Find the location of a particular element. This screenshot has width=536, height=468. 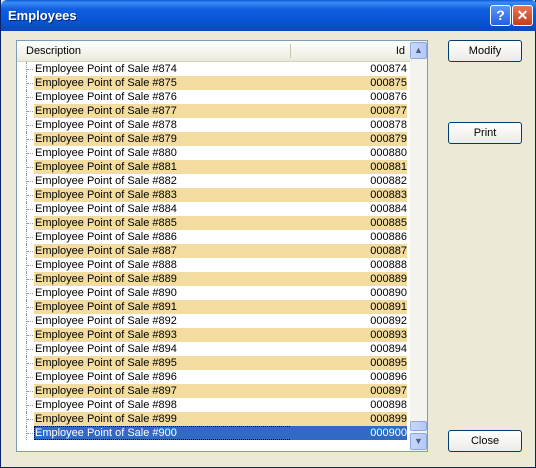

scroll-thumb is located at coordinates (418, 426).